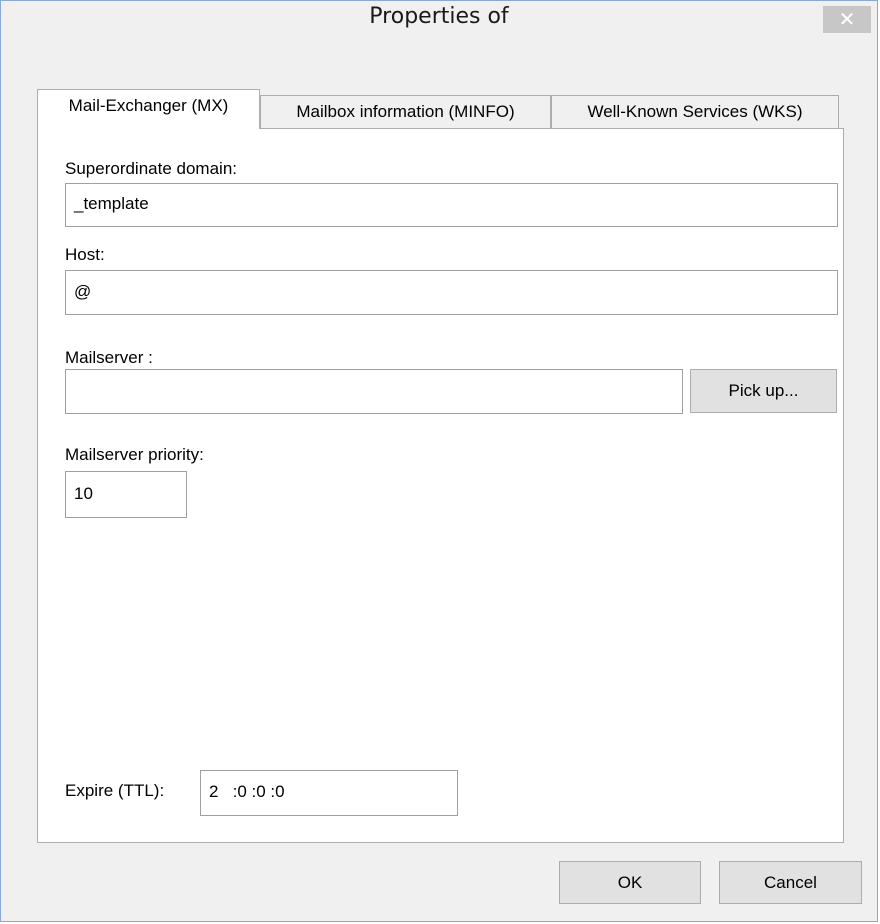 The image size is (880, 924). What do you see at coordinates (109, 357) in the screenshot?
I see `mailserver-label: Mailserver :` at bounding box center [109, 357].